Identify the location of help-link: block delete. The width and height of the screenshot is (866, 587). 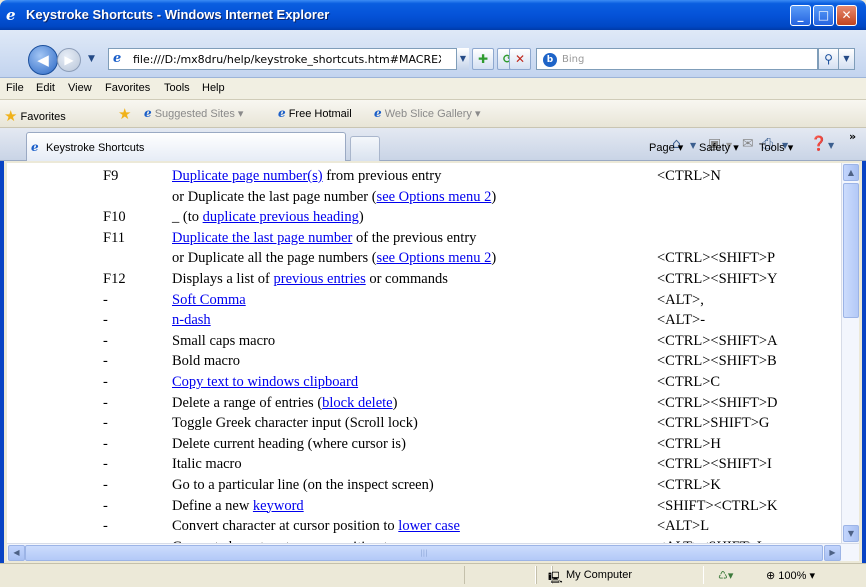
(357, 403).